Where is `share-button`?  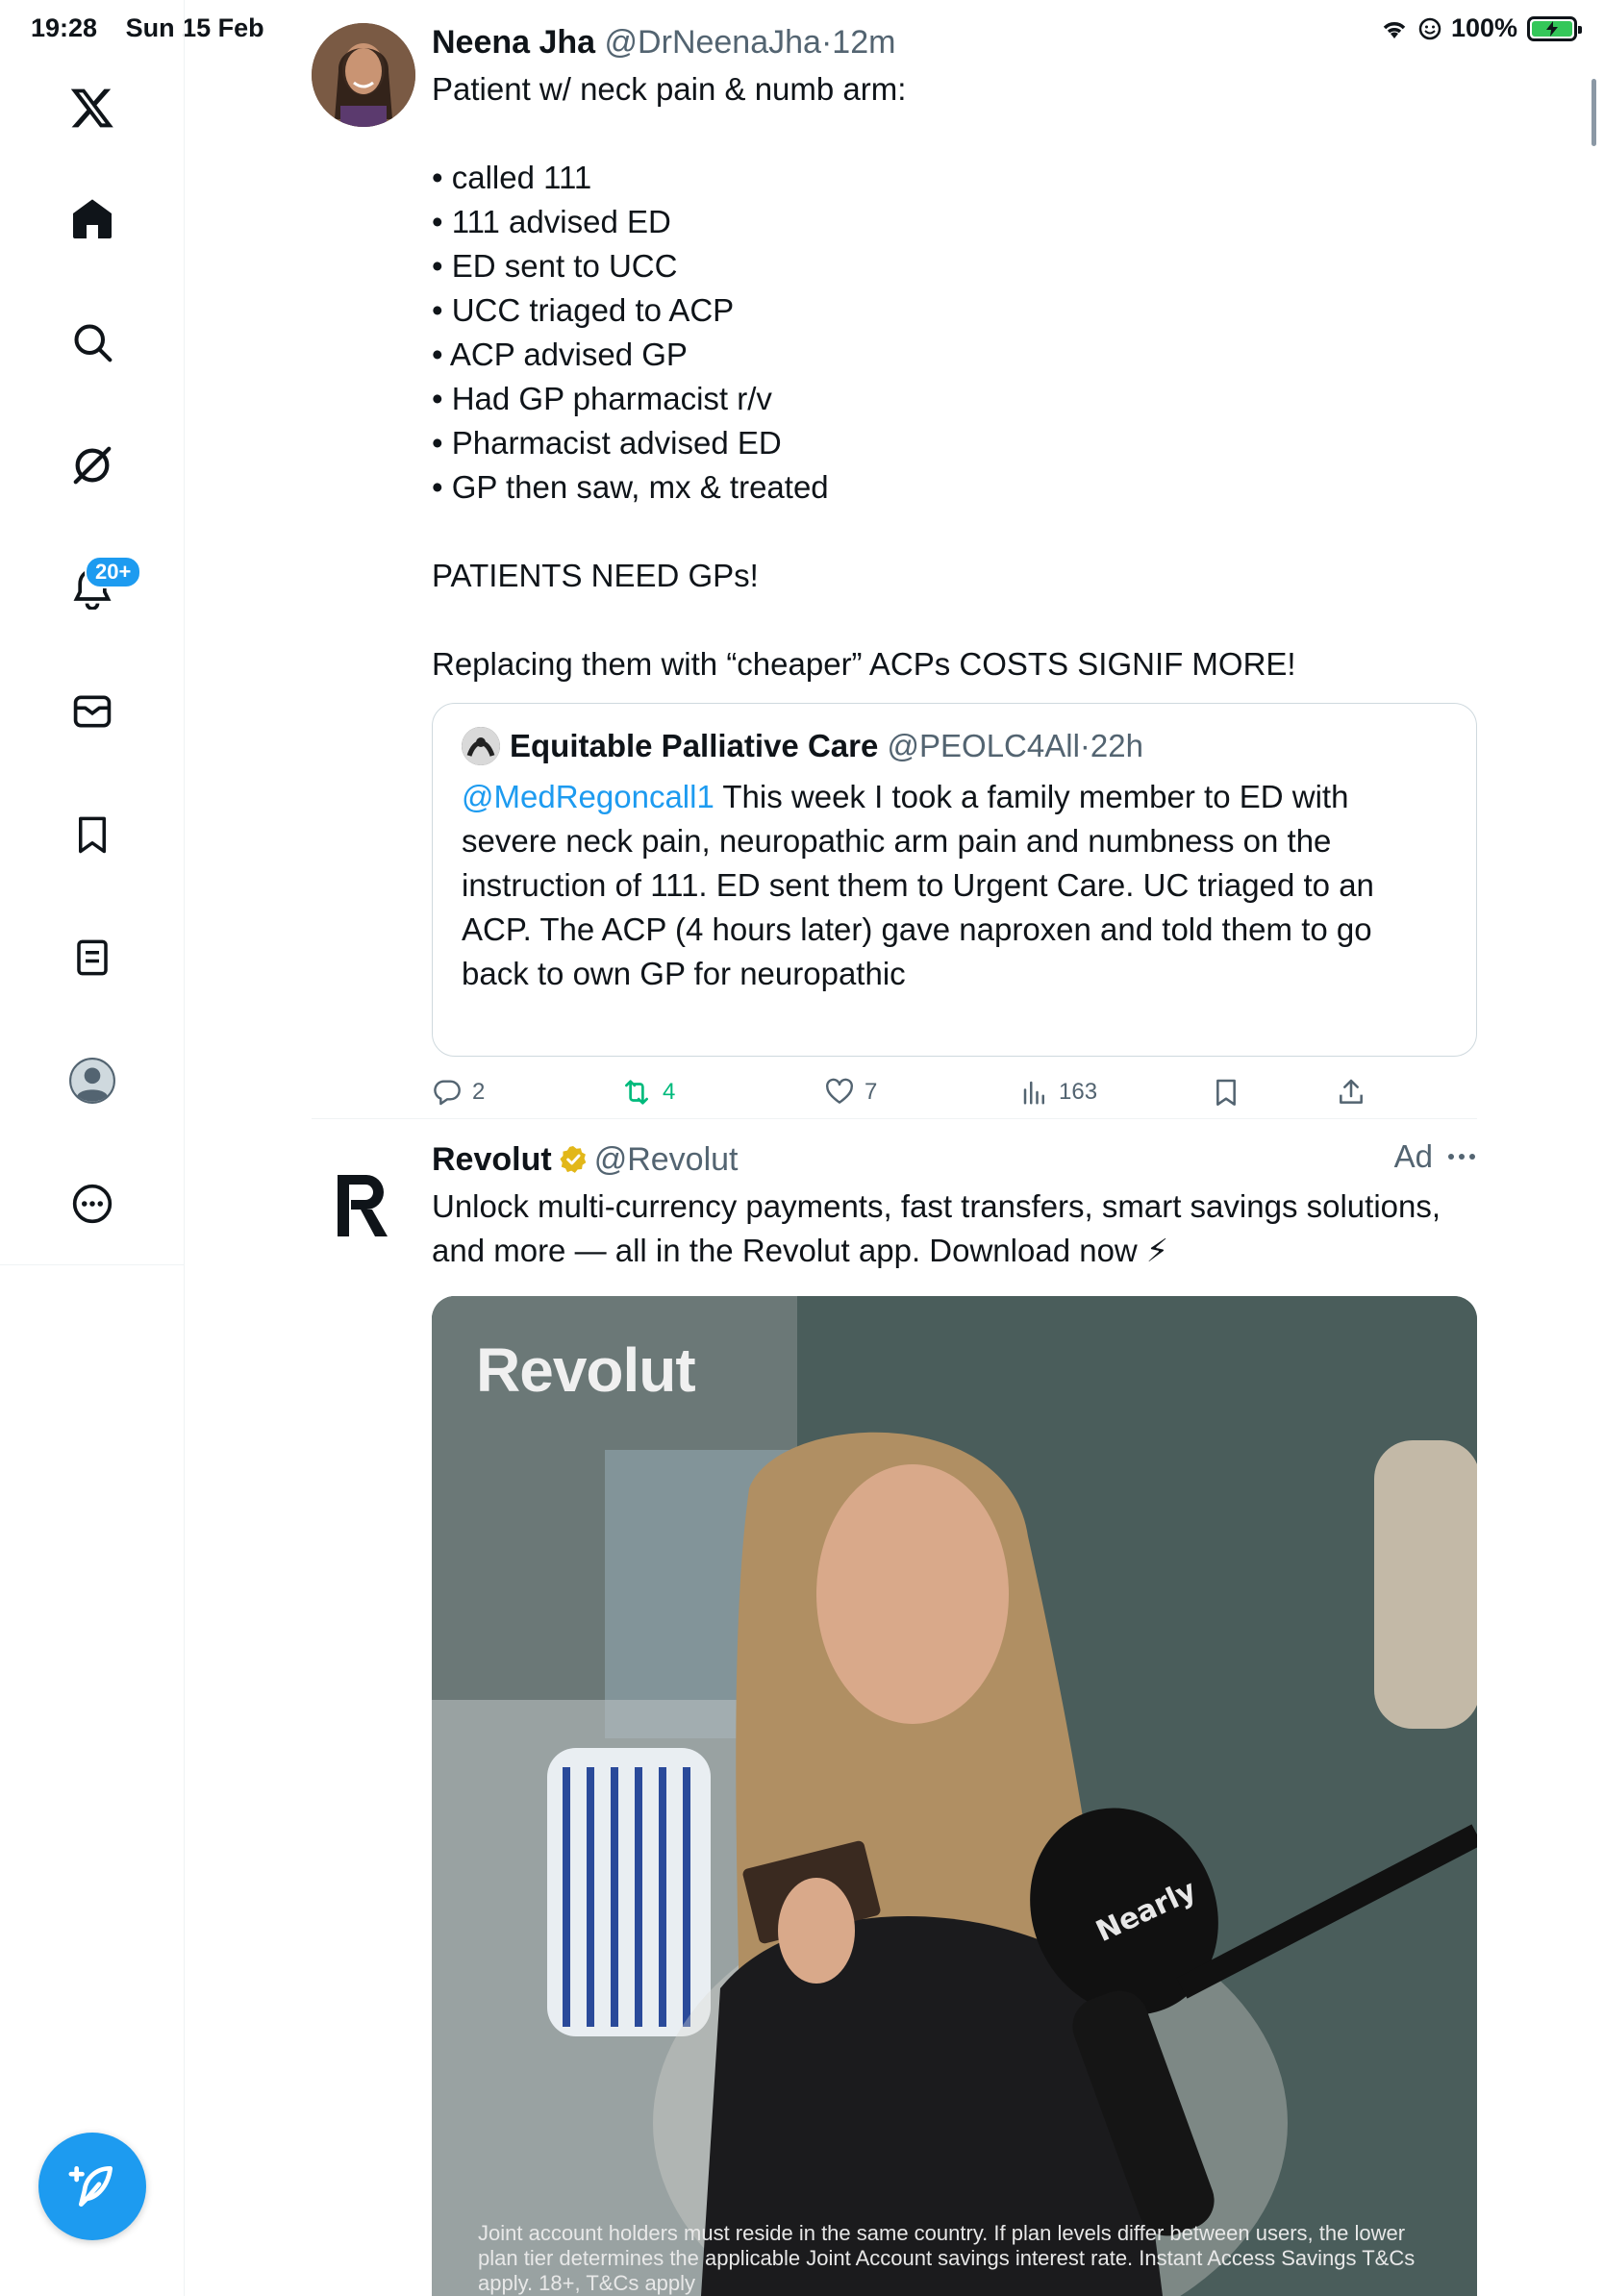 share-button is located at coordinates (1351, 1092).